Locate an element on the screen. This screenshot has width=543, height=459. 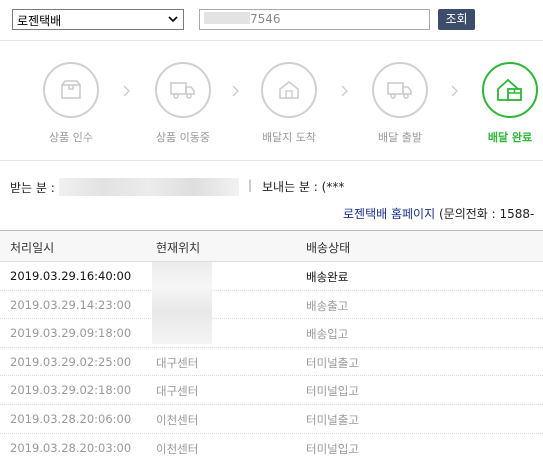
house-icon is located at coordinates (289, 89).